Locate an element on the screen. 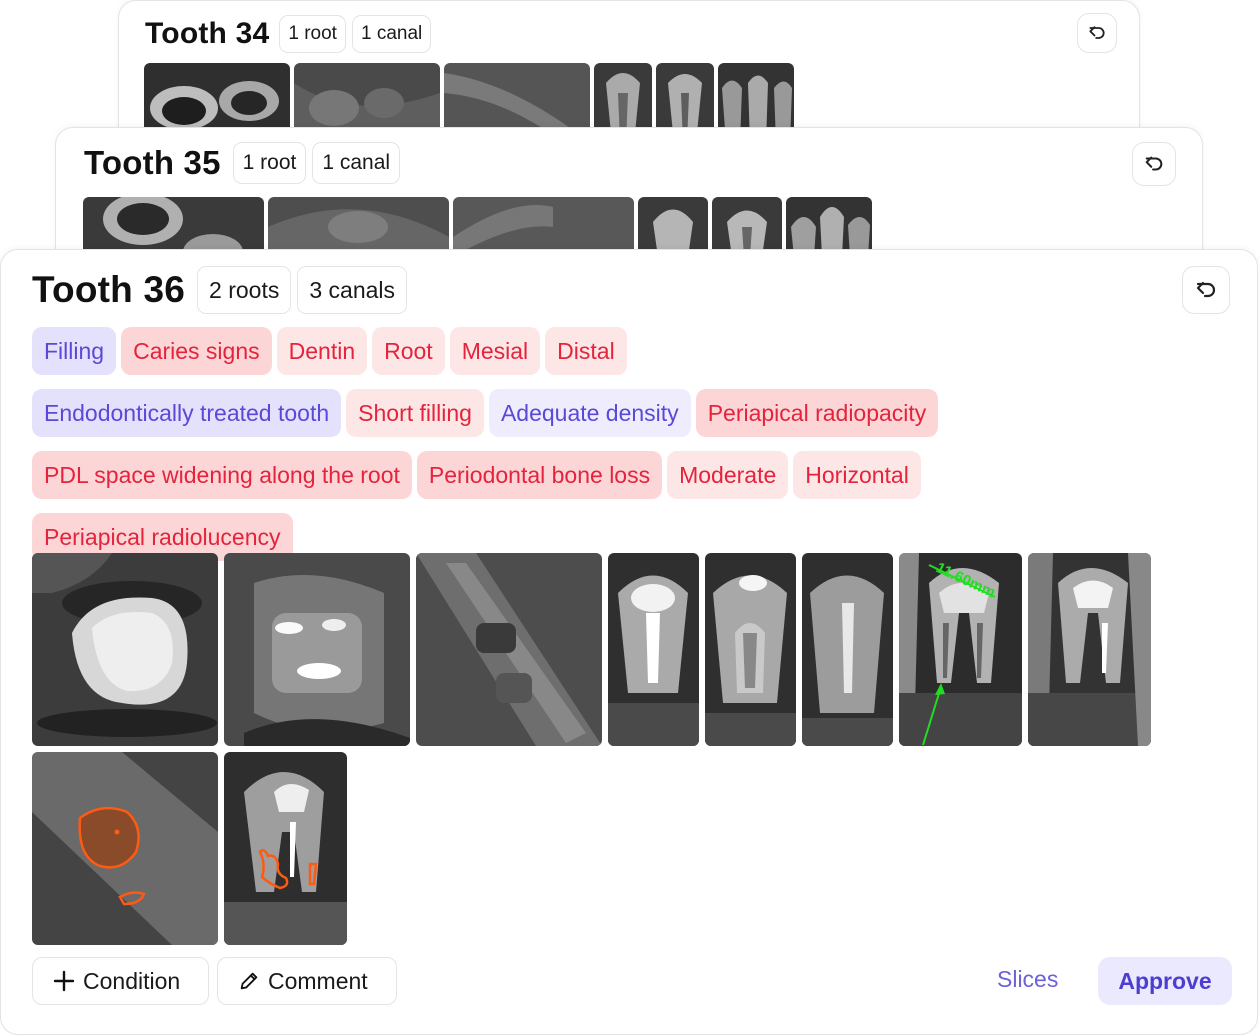 This screenshot has width=1260, height=1036. tag-caries-signs: Caries signs is located at coordinates (196, 351).